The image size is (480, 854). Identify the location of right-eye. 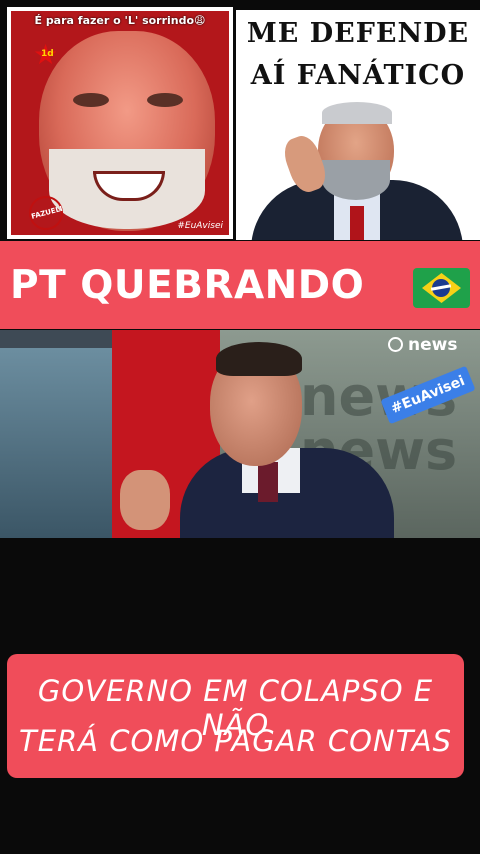
(165, 100).